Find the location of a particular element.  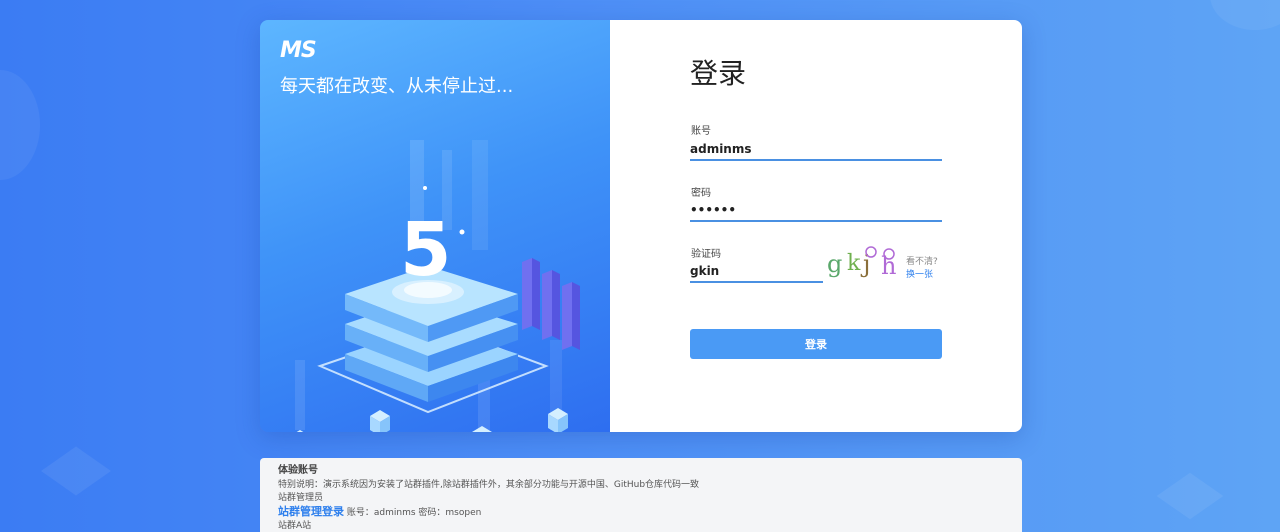

info-role: 站群A站 is located at coordinates (295, 526).